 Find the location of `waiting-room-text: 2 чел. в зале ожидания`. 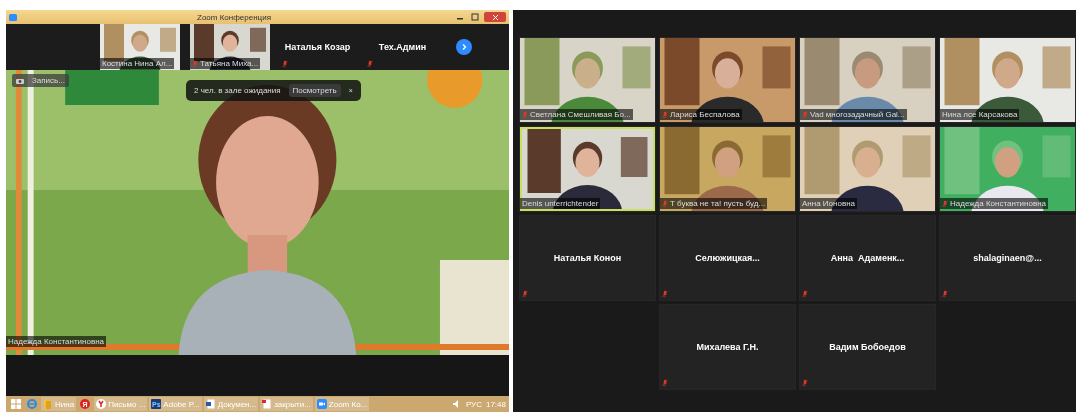

waiting-room-text: 2 чел. в зале ожидания is located at coordinates (237, 90).